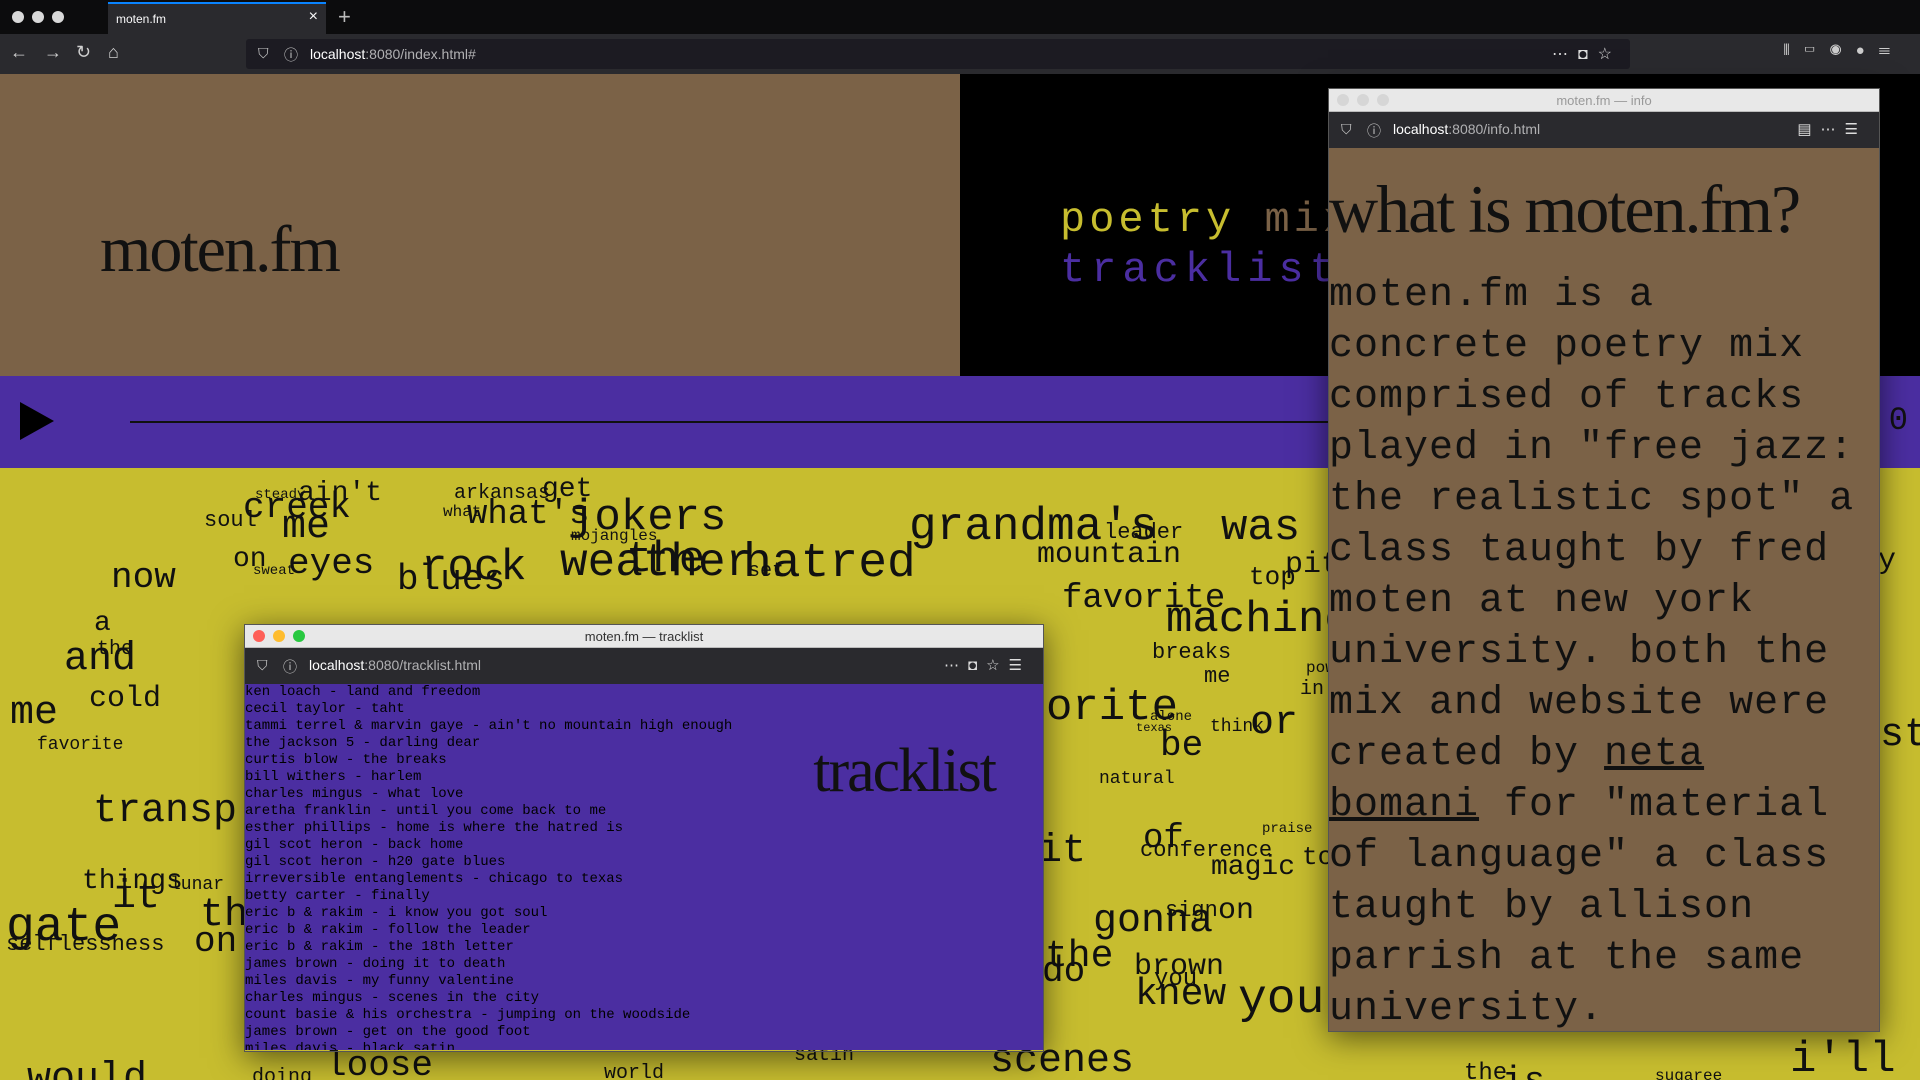 The width and height of the screenshot is (1920, 1080). What do you see at coordinates (1817, 50) in the screenshot?
I see `sidebar-icon: ▭` at bounding box center [1817, 50].